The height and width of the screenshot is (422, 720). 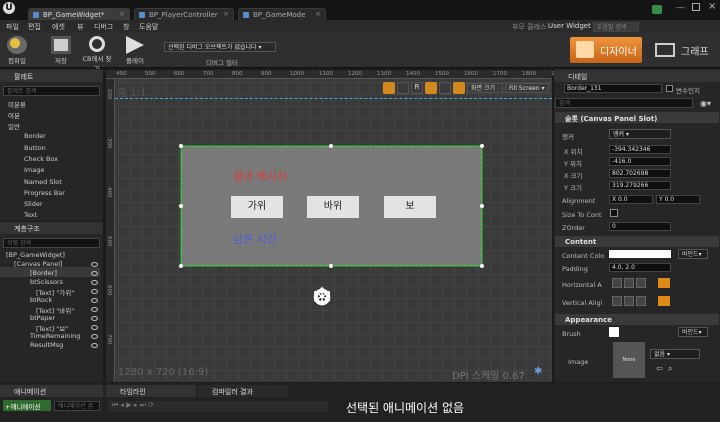 What do you see at coordinates (58, 27) in the screenshot?
I see `menu-asset: 에셋` at bounding box center [58, 27].